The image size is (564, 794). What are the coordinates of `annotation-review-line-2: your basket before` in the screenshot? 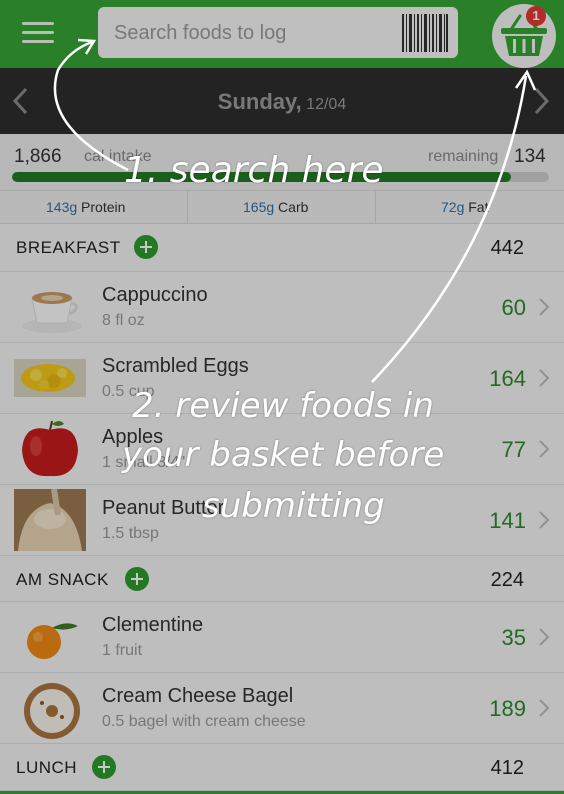 It's located at (283, 455).